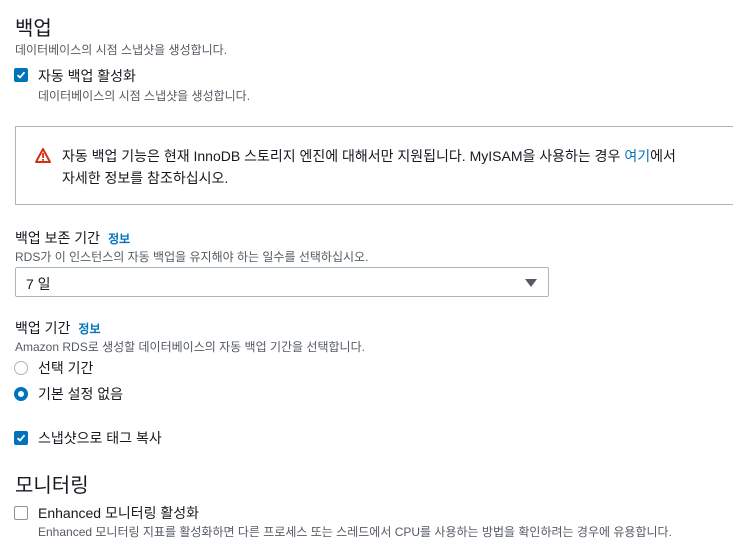 This screenshot has height=557, width=733. What do you see at coordinates (100, 438) in the screenshot?
I see `copy-tags-label: 스냅샷으로 태그 복사` at bounding box center [100, 438].